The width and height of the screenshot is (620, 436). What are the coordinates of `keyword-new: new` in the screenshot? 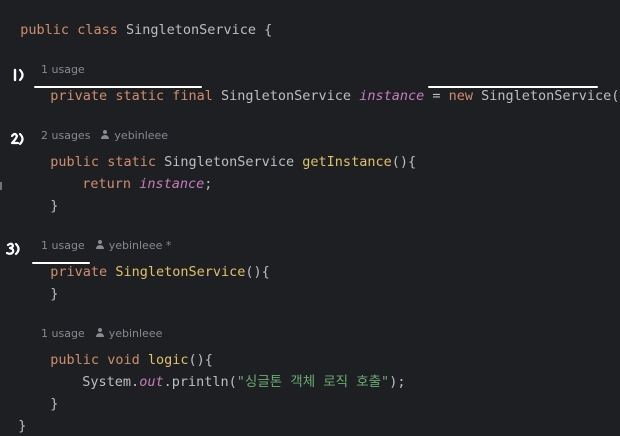 It's located at (461, 96).